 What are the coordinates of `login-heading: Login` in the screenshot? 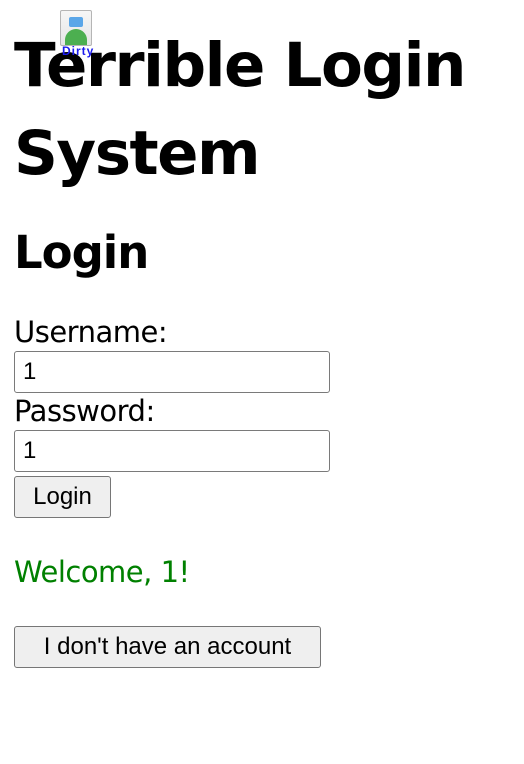 It's located at (81, 252).